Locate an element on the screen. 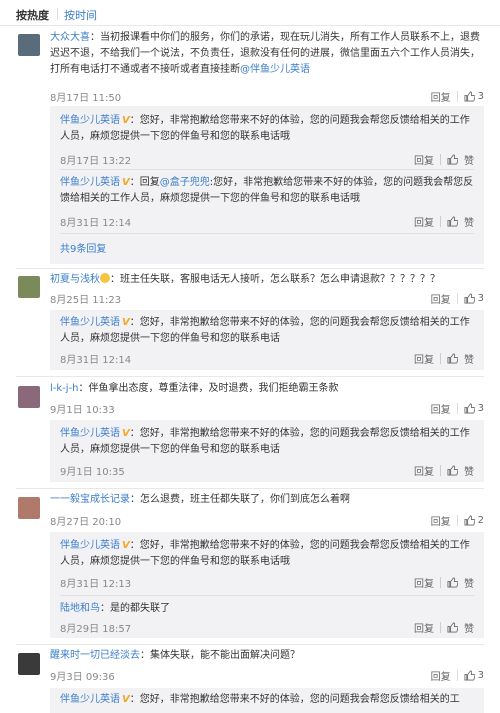 The height and width of the screenshot is (713, 500). reply-time: 9月1日 10:35 is located at coordinates (92, 472).